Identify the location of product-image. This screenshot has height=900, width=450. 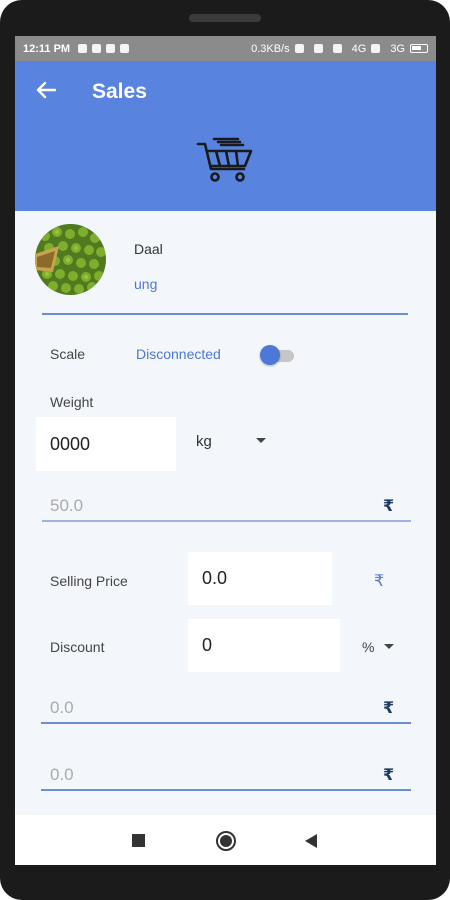
(70, 259).